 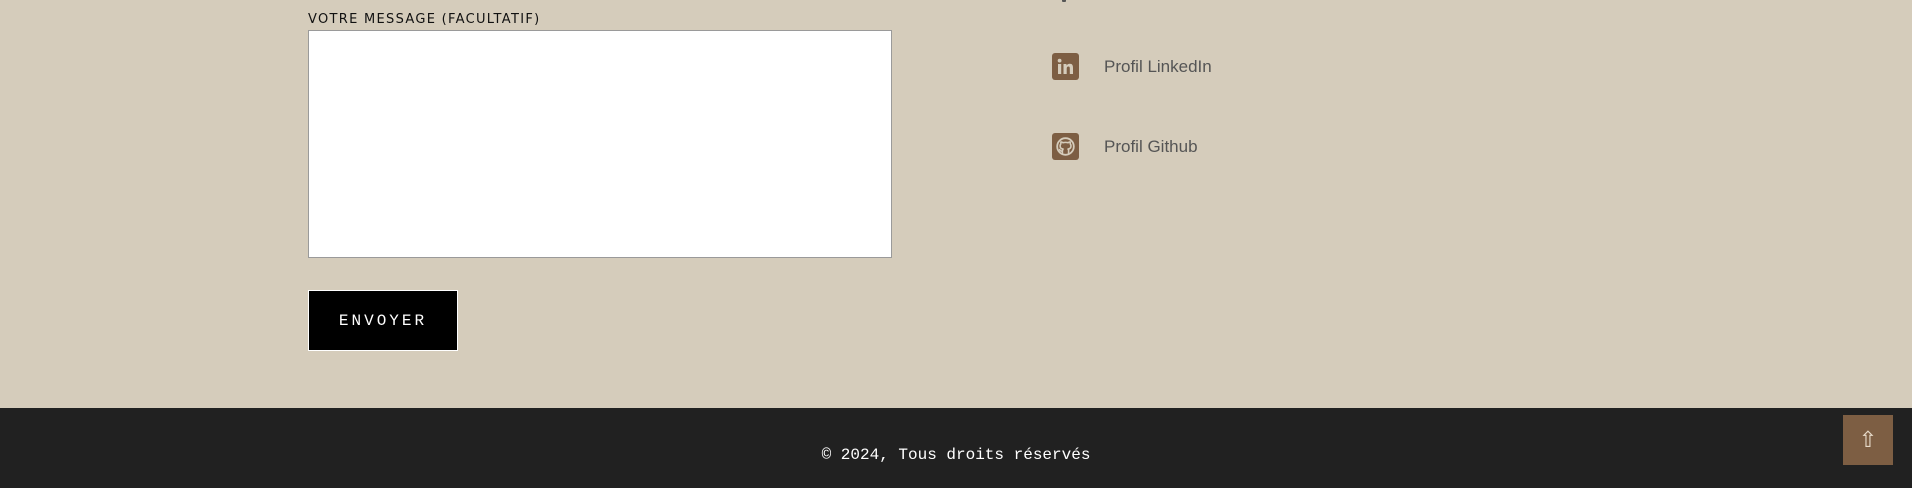 I want to click on copyright-text: © 2024, Tous droits réservés, so click(x=956, y=455).